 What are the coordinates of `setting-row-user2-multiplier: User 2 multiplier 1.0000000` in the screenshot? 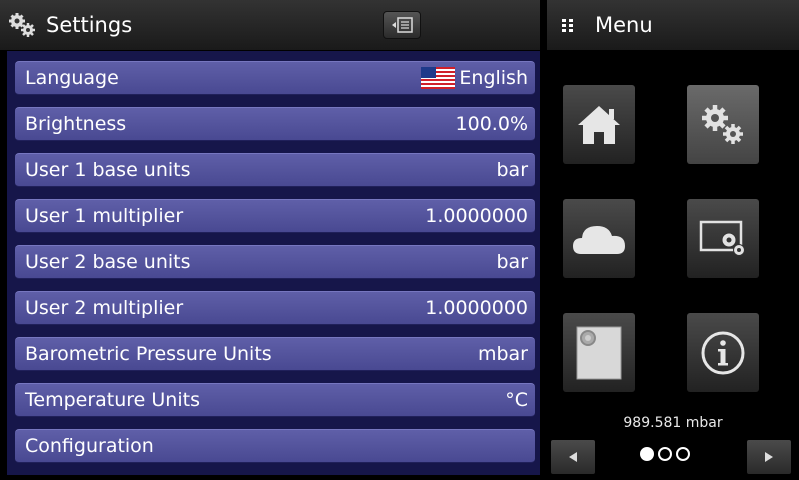 It's located at (275, 308).